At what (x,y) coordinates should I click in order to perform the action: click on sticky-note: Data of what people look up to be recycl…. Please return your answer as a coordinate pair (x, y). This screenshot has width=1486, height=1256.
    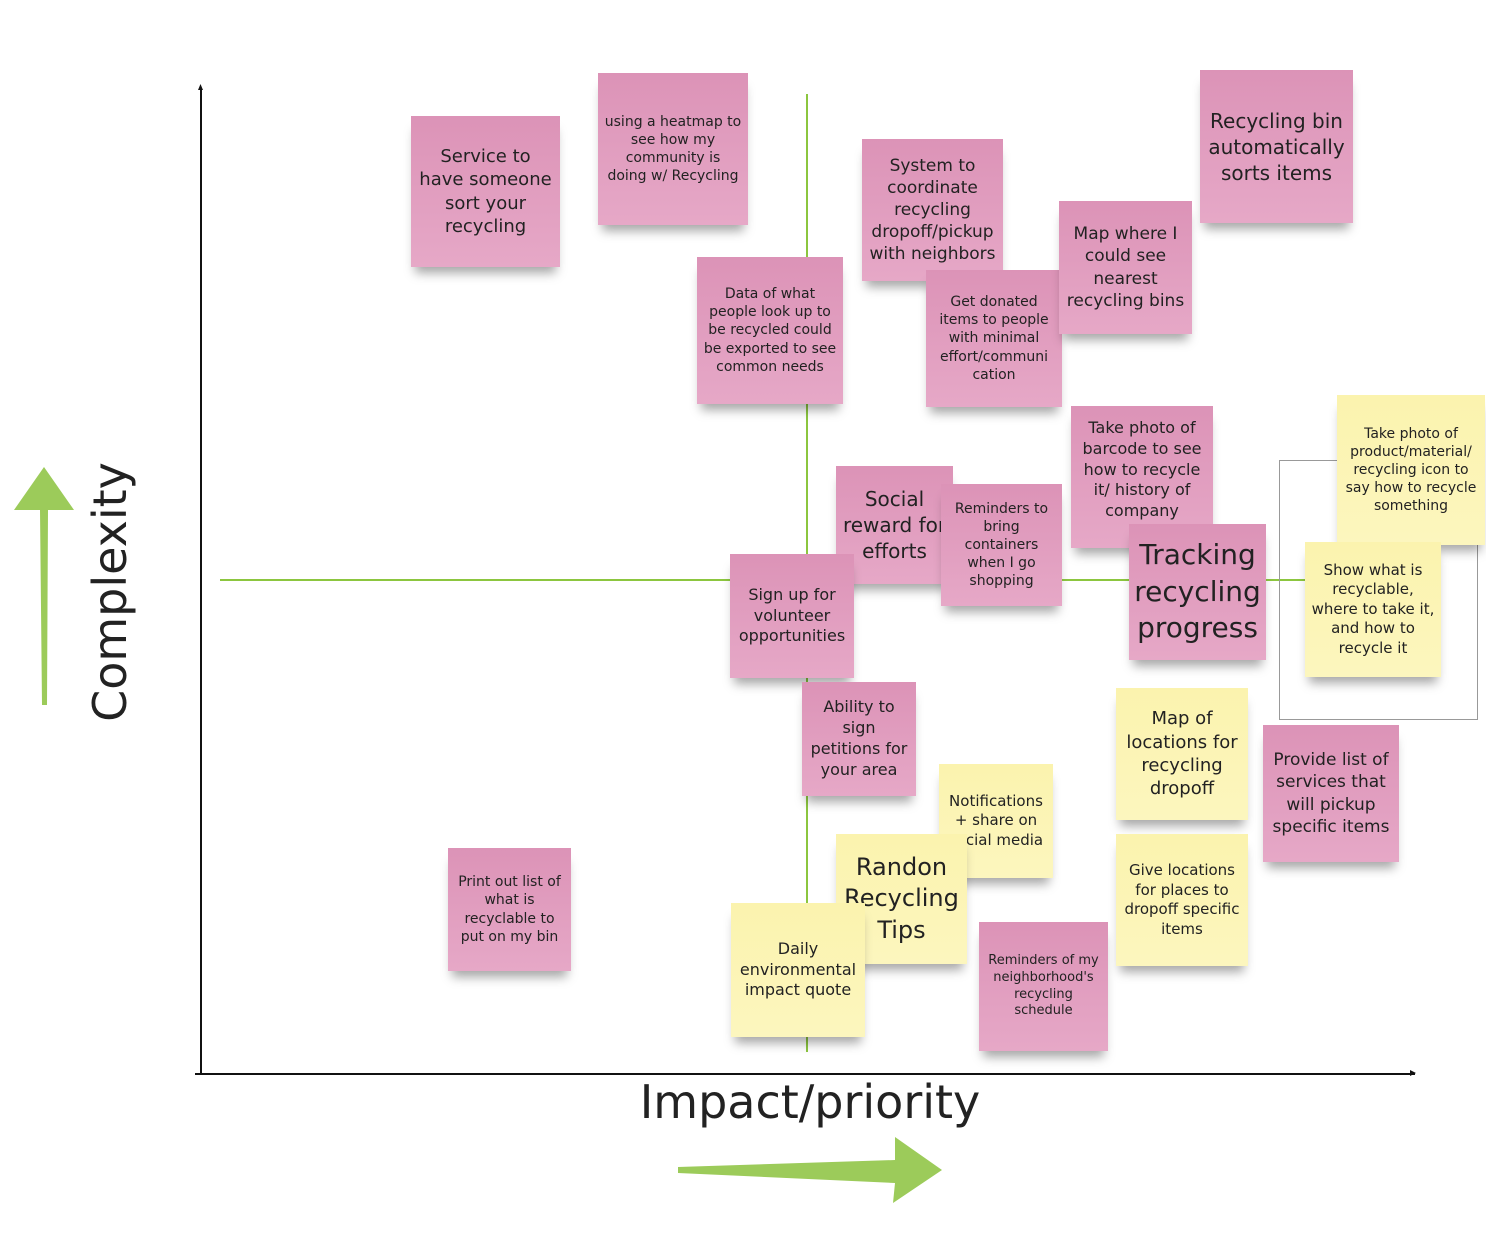
    Looking at the image, I should click on (770, 330).